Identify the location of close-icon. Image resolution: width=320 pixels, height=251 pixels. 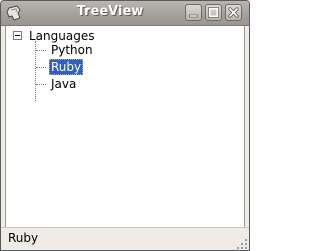
(233, 12).